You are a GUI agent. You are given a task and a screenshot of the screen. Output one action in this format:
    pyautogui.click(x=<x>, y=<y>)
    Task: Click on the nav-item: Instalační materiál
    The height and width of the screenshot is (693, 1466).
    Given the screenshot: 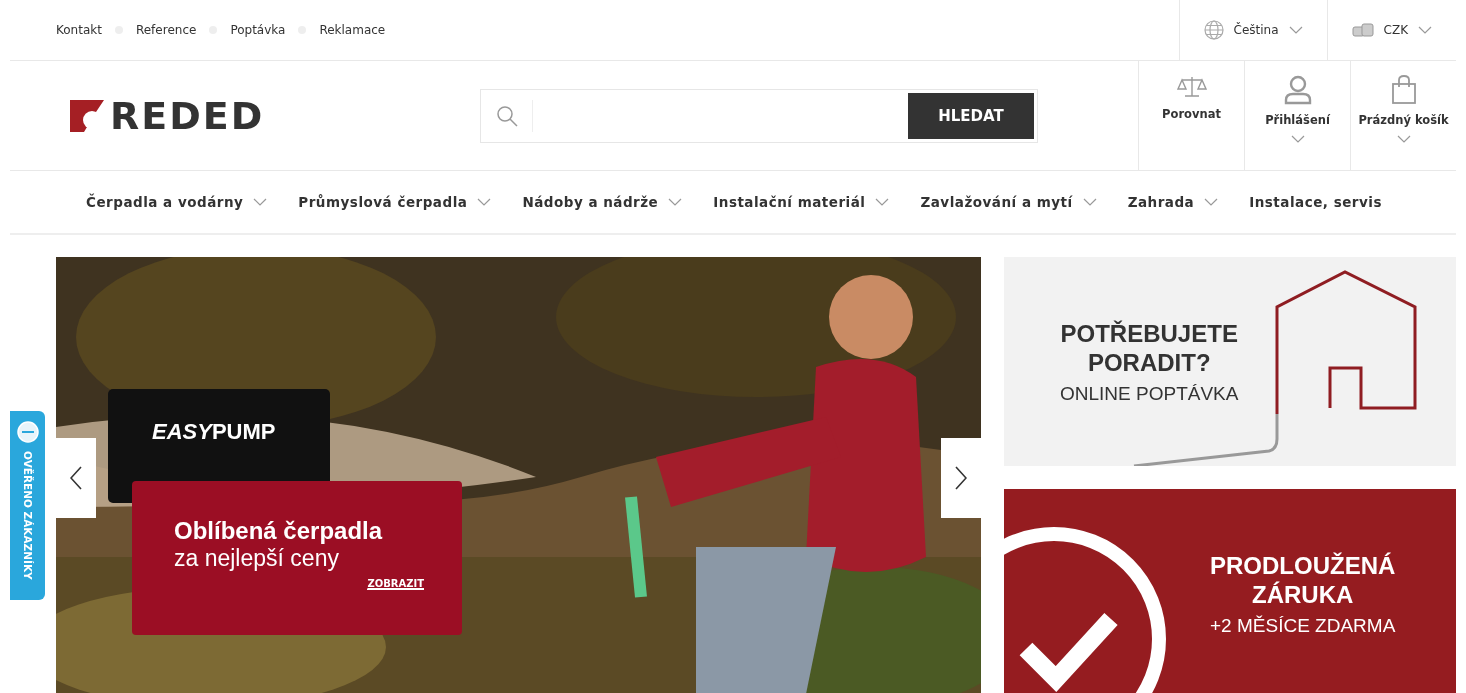 What is the action you would take?
    pyautogui.click(x=801, y=202)
    